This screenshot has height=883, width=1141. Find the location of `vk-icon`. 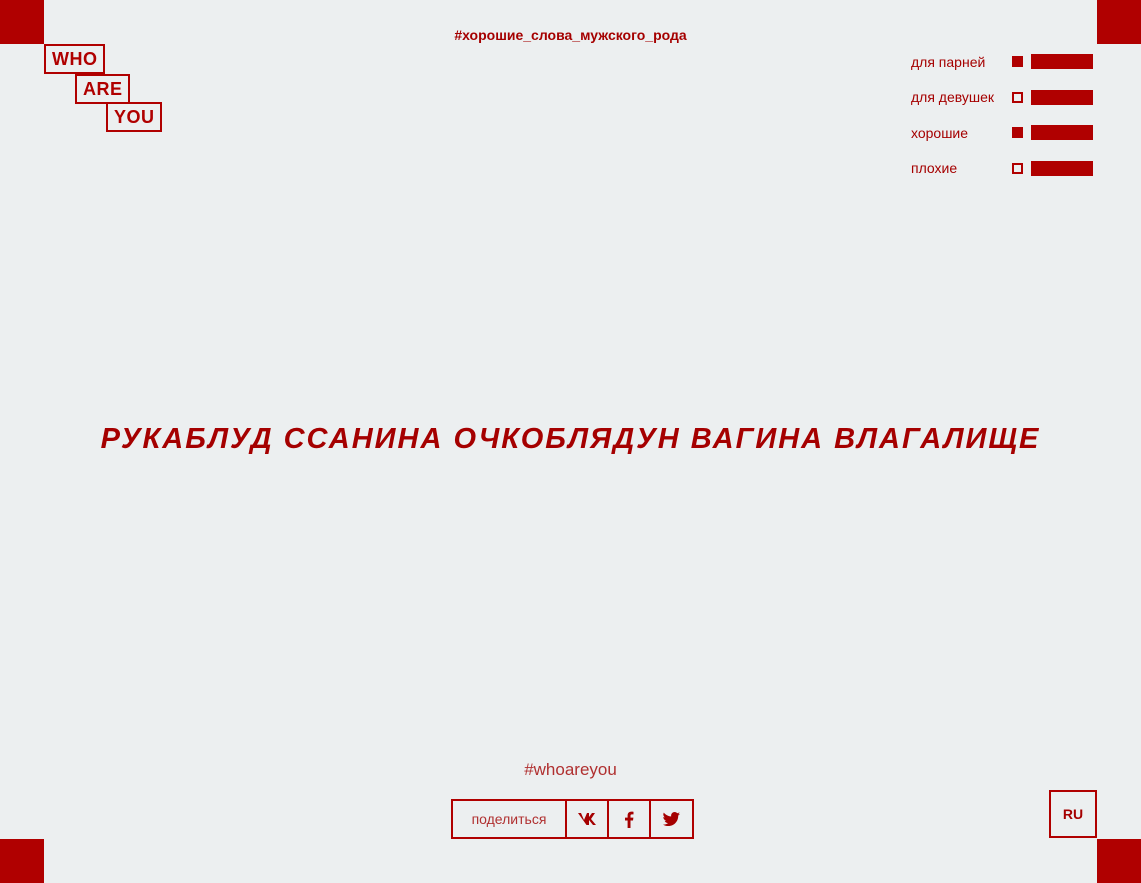

vk-icon is located at coordinates (587, 819).